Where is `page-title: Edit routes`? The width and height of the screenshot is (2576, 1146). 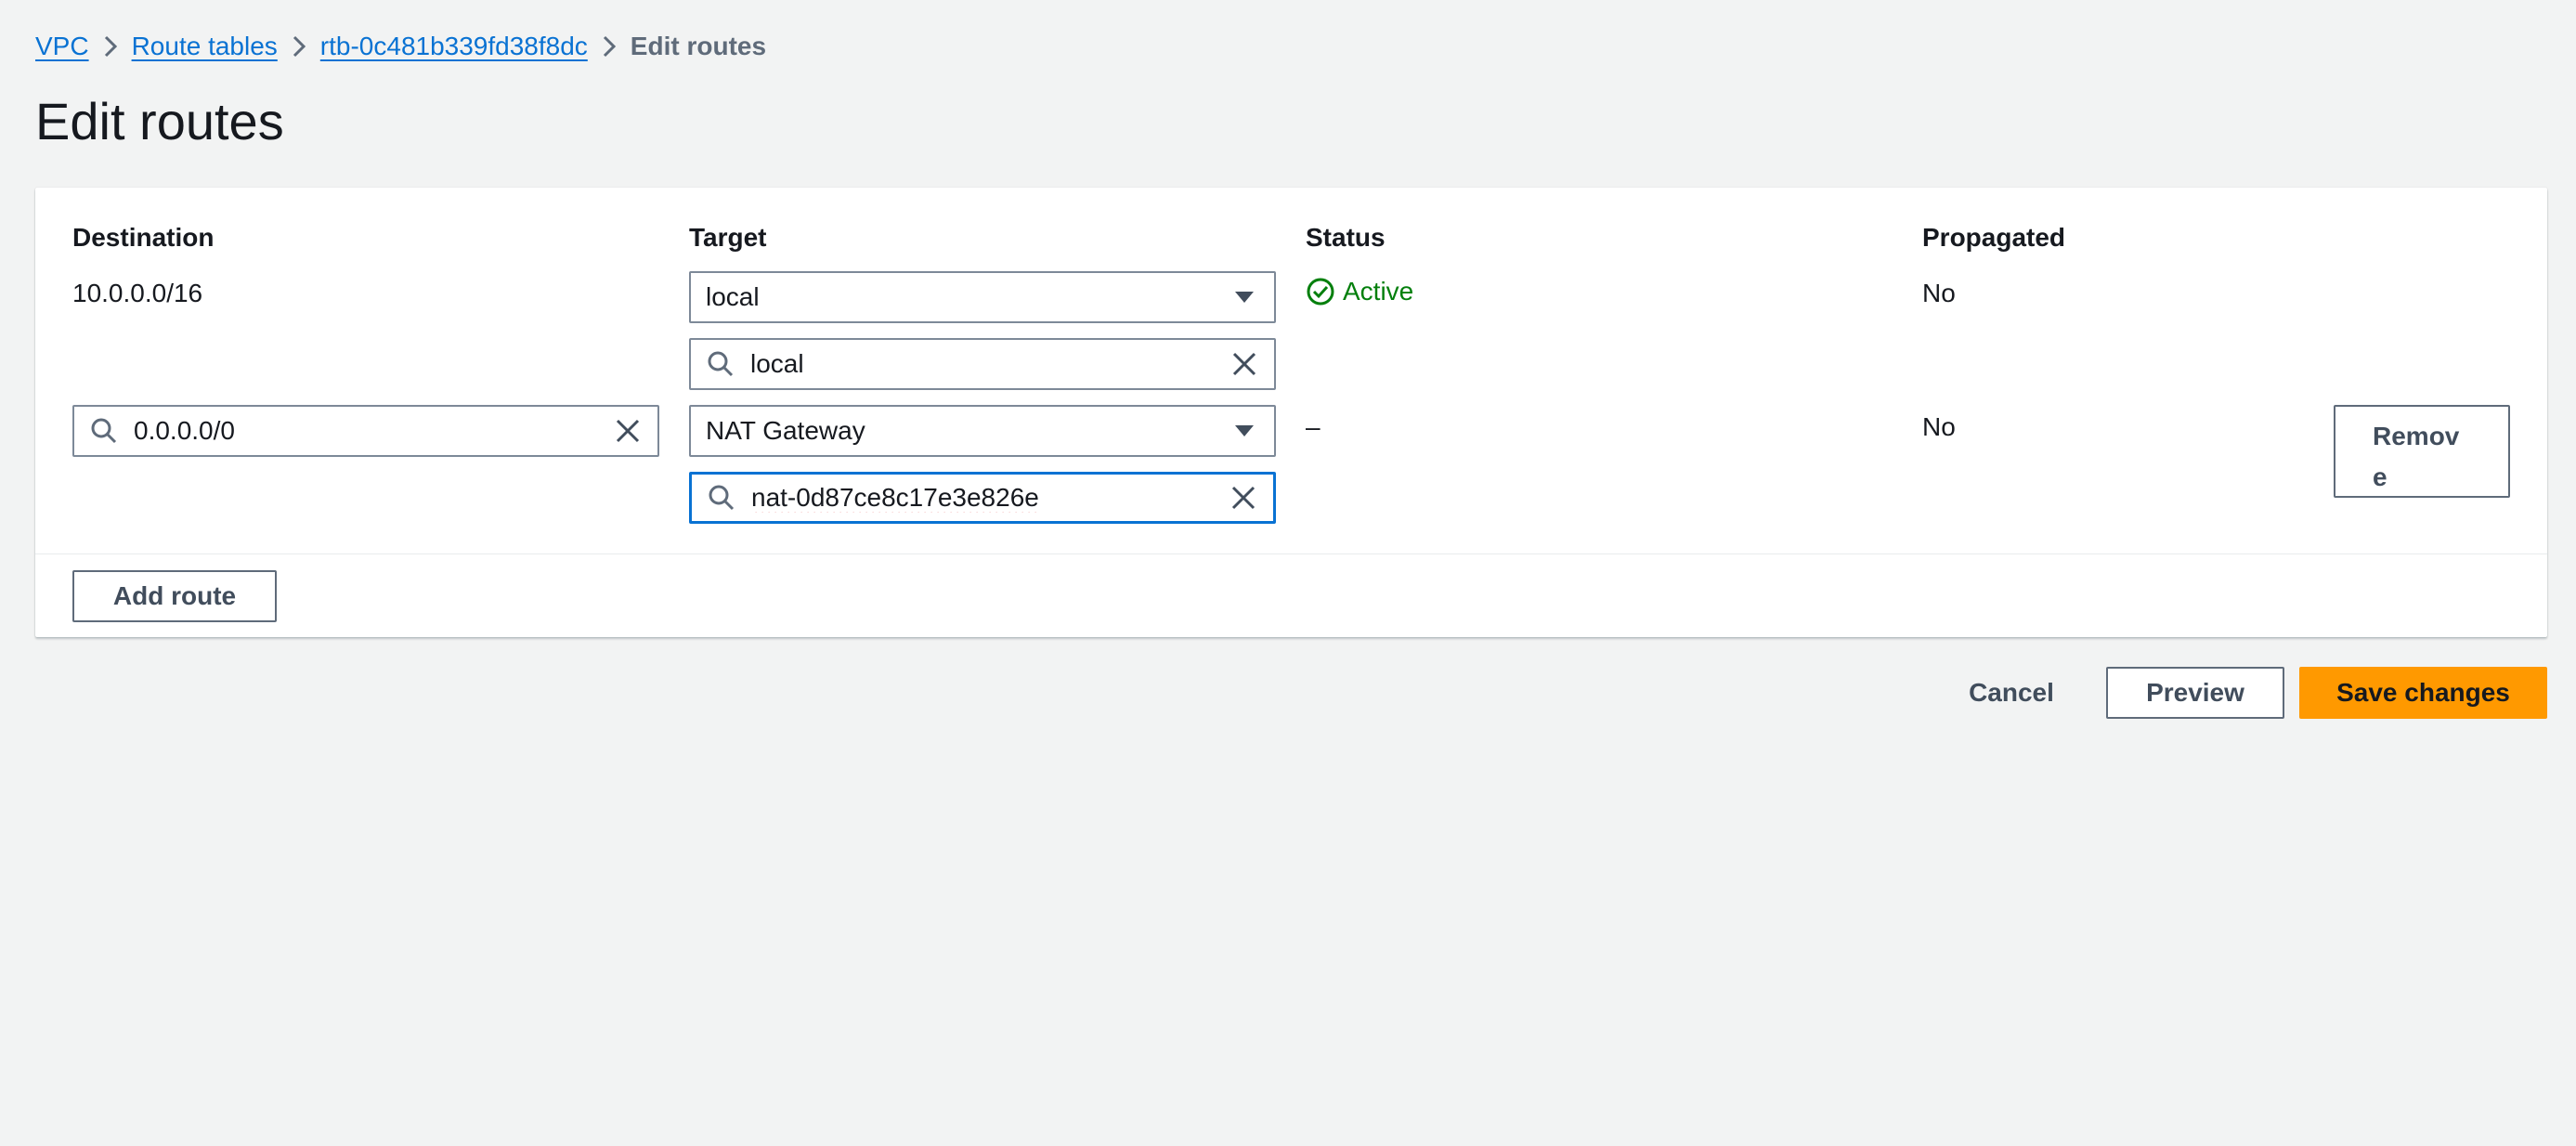 page-title: Edit routes is located at coordinates (159, 121).